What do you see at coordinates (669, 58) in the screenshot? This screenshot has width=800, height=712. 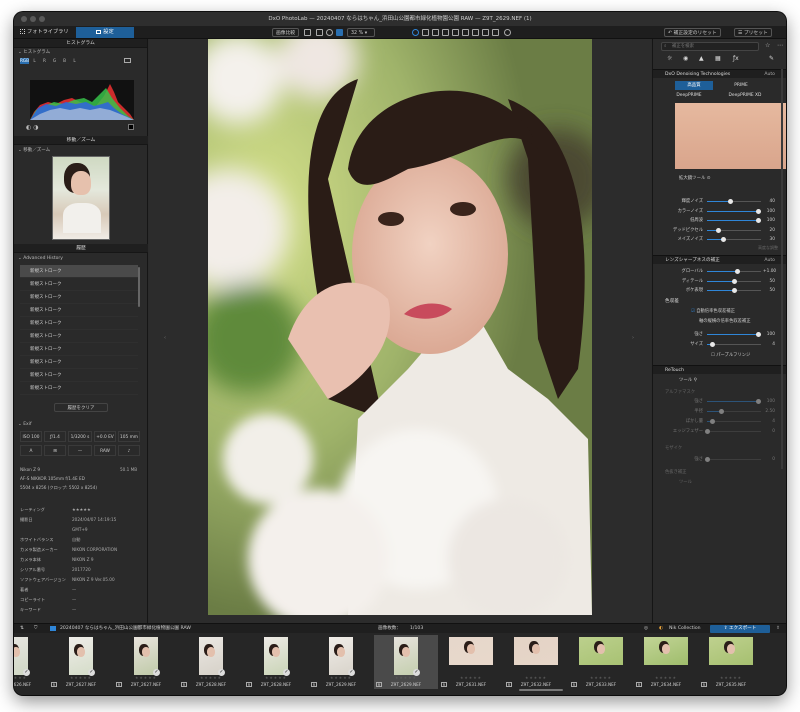 I see `light-palette-icon: ☼` at bounding box center [669, 58].